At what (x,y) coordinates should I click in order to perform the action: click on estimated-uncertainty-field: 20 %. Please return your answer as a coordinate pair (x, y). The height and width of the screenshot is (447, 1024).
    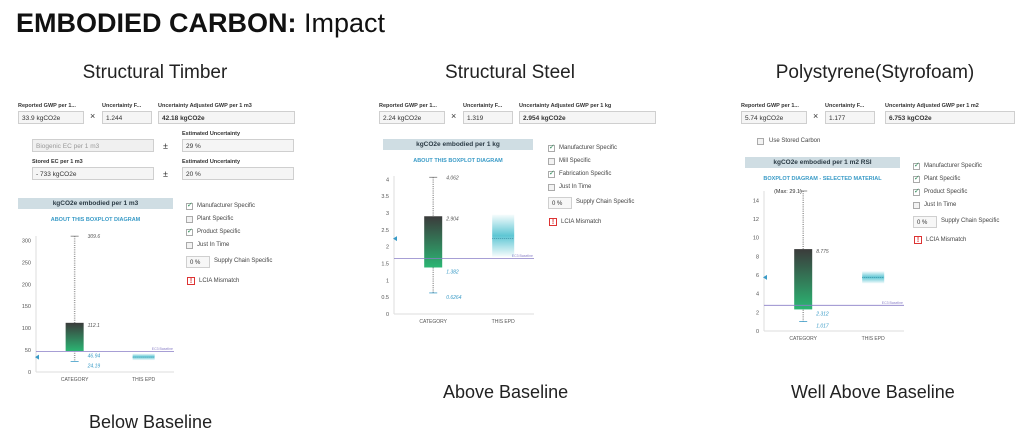
    Looking at the image, I should click on (238, 173).